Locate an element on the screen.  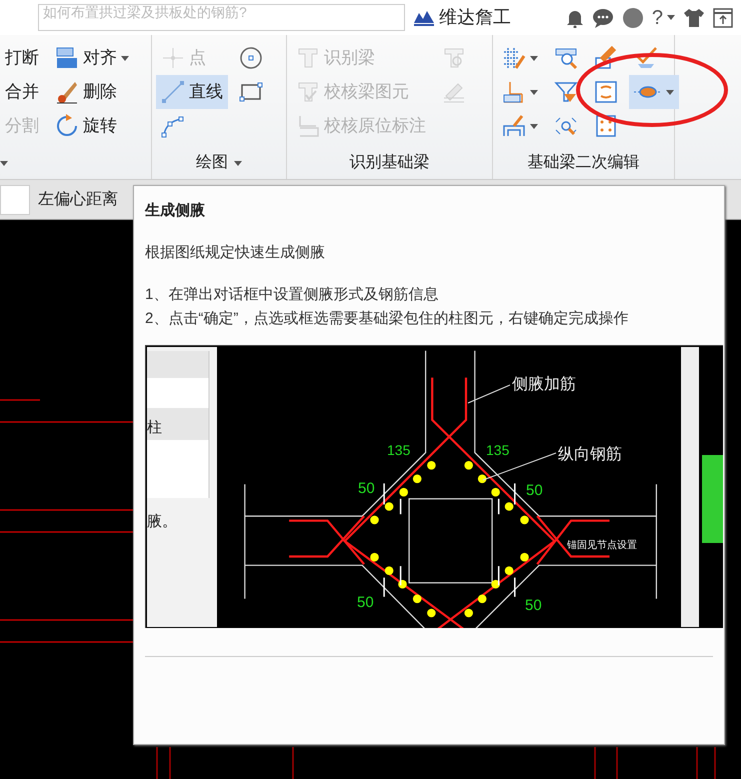
align-icon is located at coordinates (67, 58).